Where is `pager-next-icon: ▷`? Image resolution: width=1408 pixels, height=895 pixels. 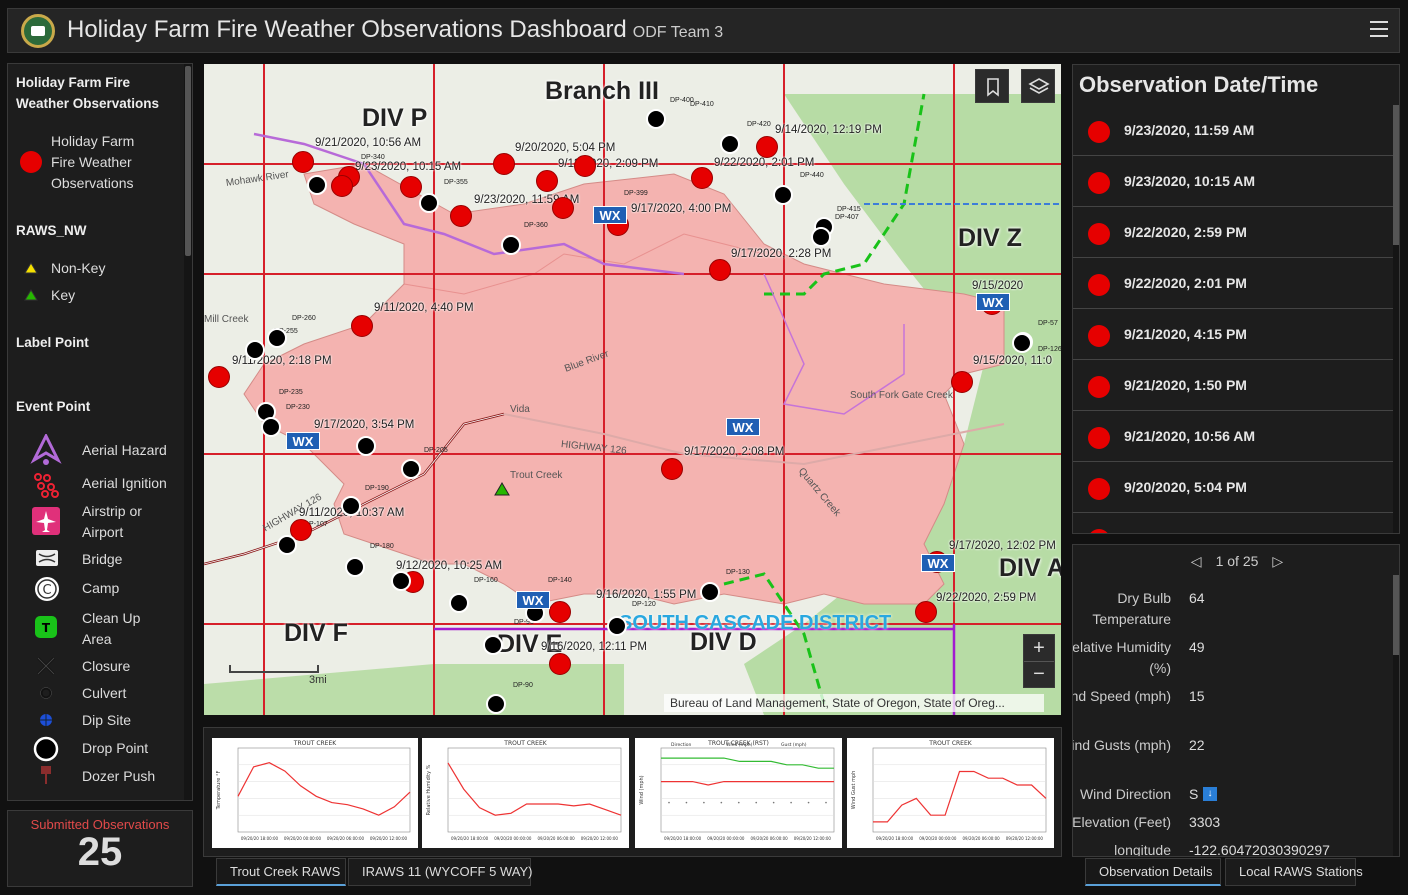
pager-next-icon: ▷ is located at coordinates (1277, 561).